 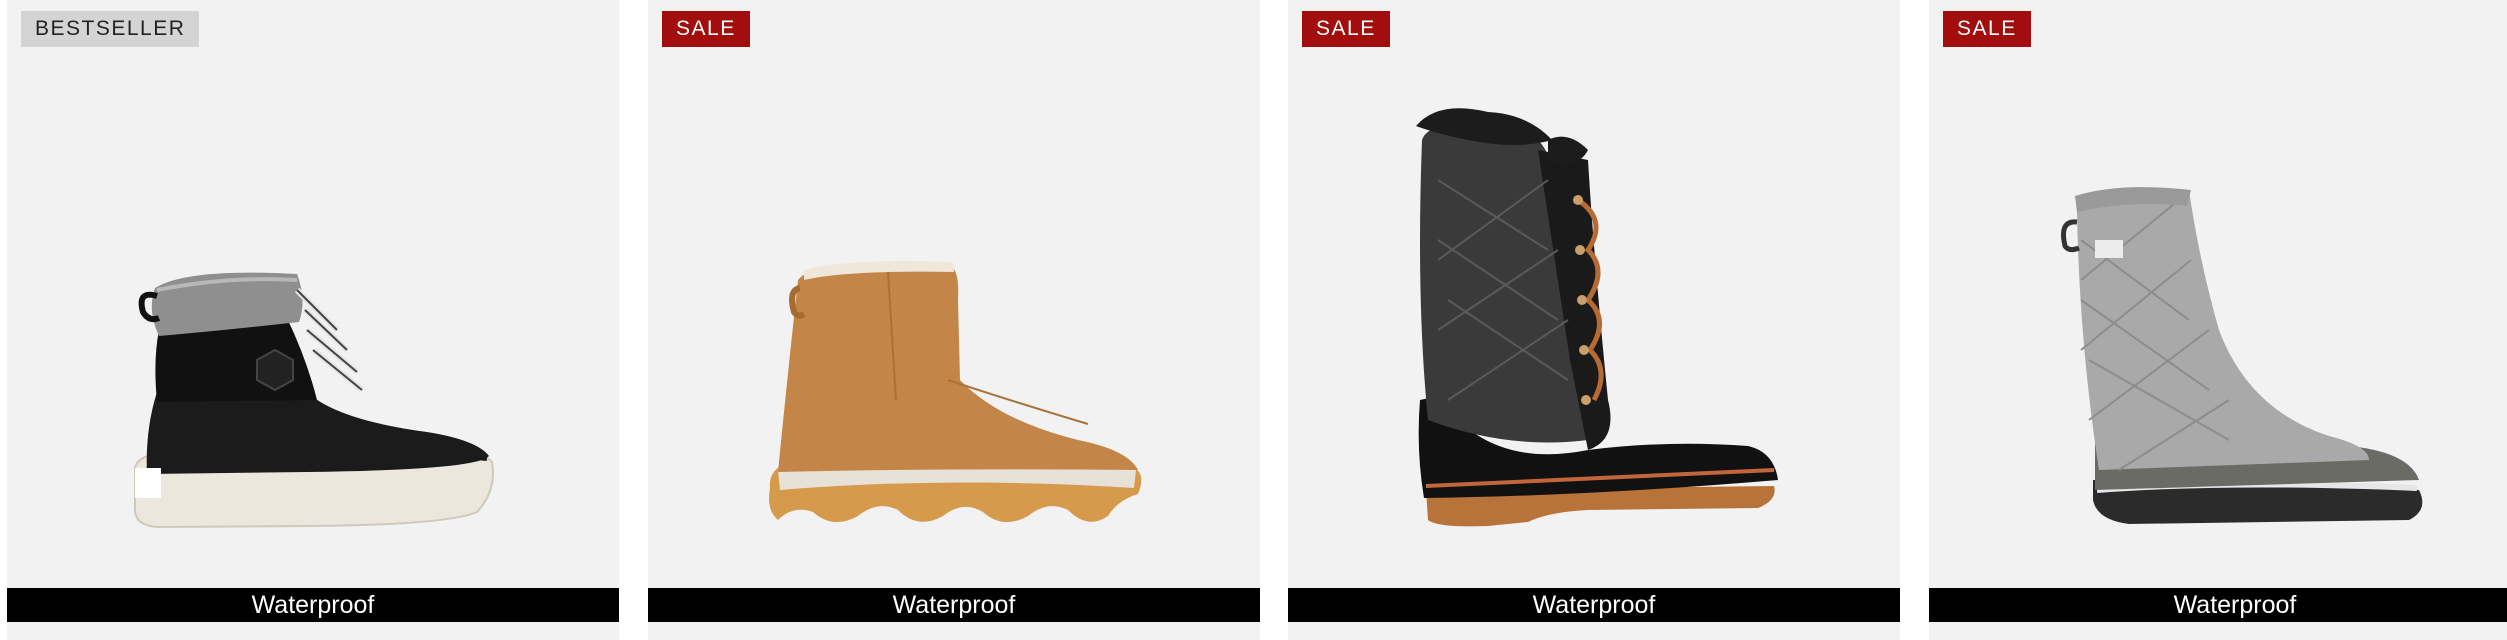 I want to click on tall-black-felt-lace-up-boot-icon, so click(x=1597, y=317).